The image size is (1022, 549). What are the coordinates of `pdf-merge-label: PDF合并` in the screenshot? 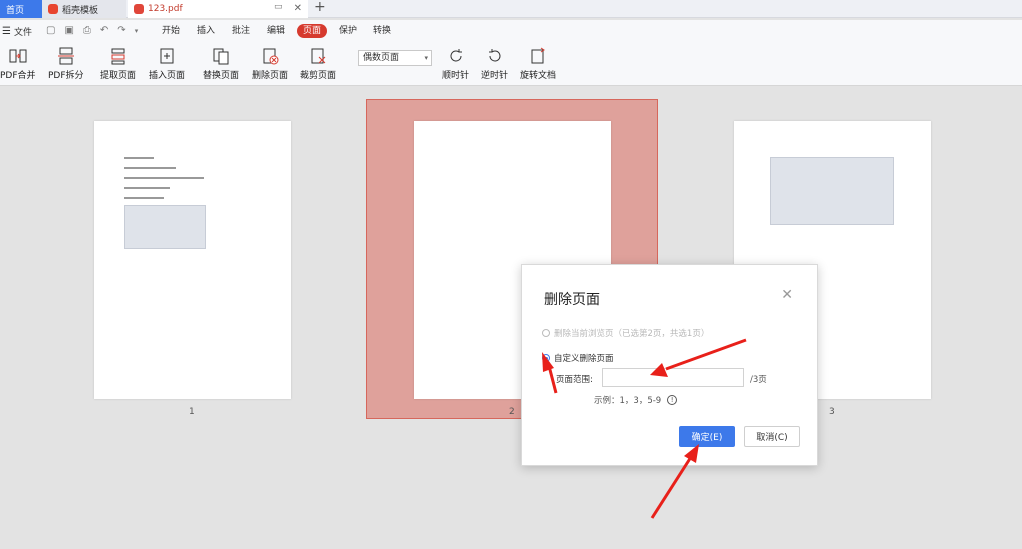 It's located at (18, 76).